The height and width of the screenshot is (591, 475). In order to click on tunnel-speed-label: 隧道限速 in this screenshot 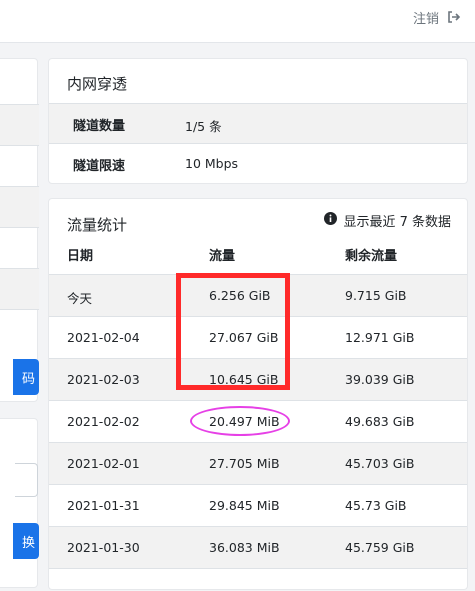, I will do `click(99, 166)`.